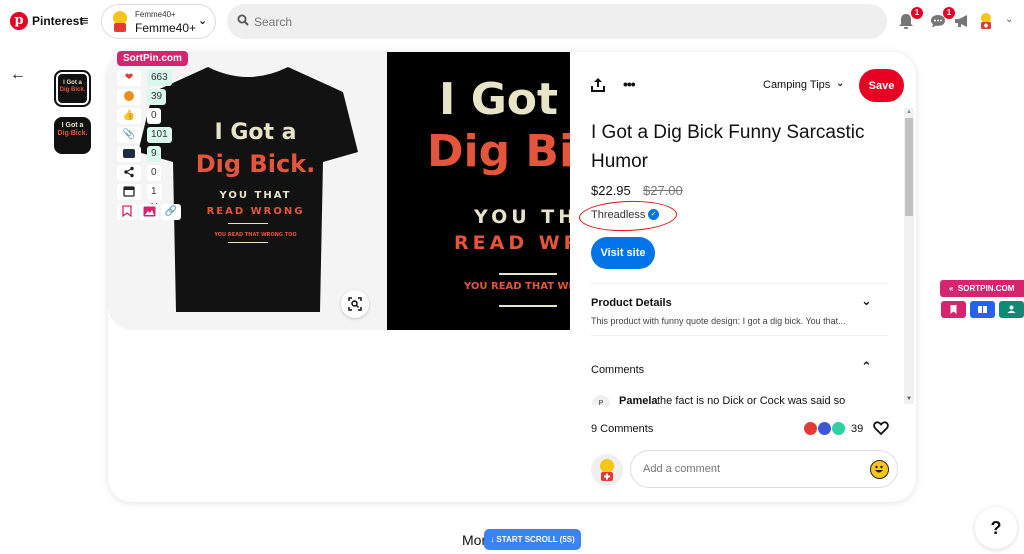  What do you see at coordinates (129, 173) in the screenshot?
I see `share-icon` at bounding box center [129, 173].